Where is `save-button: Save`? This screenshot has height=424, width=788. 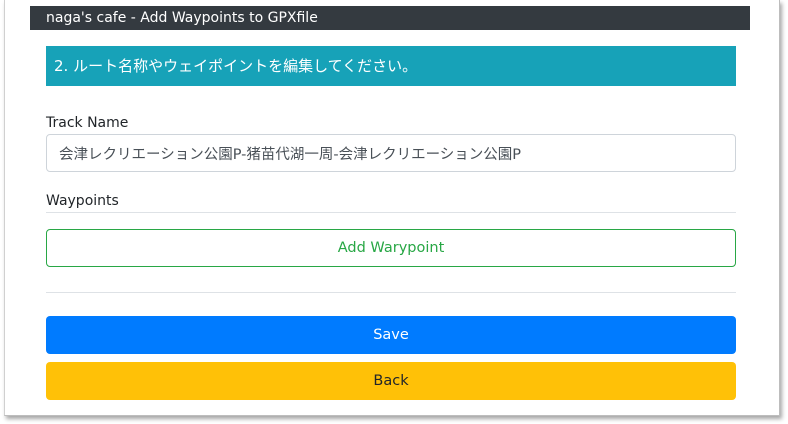 save-button: Save is located at coordinates (391, 335).